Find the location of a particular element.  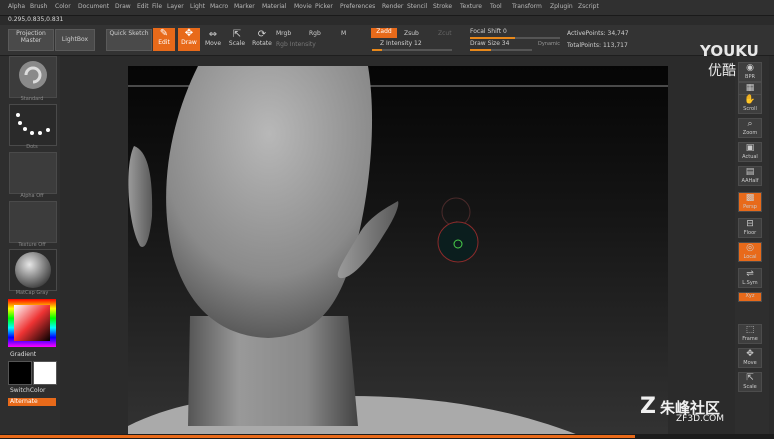

right-shelf-lsym: ⇌ L.Sym is located at coordinates (750, 278).